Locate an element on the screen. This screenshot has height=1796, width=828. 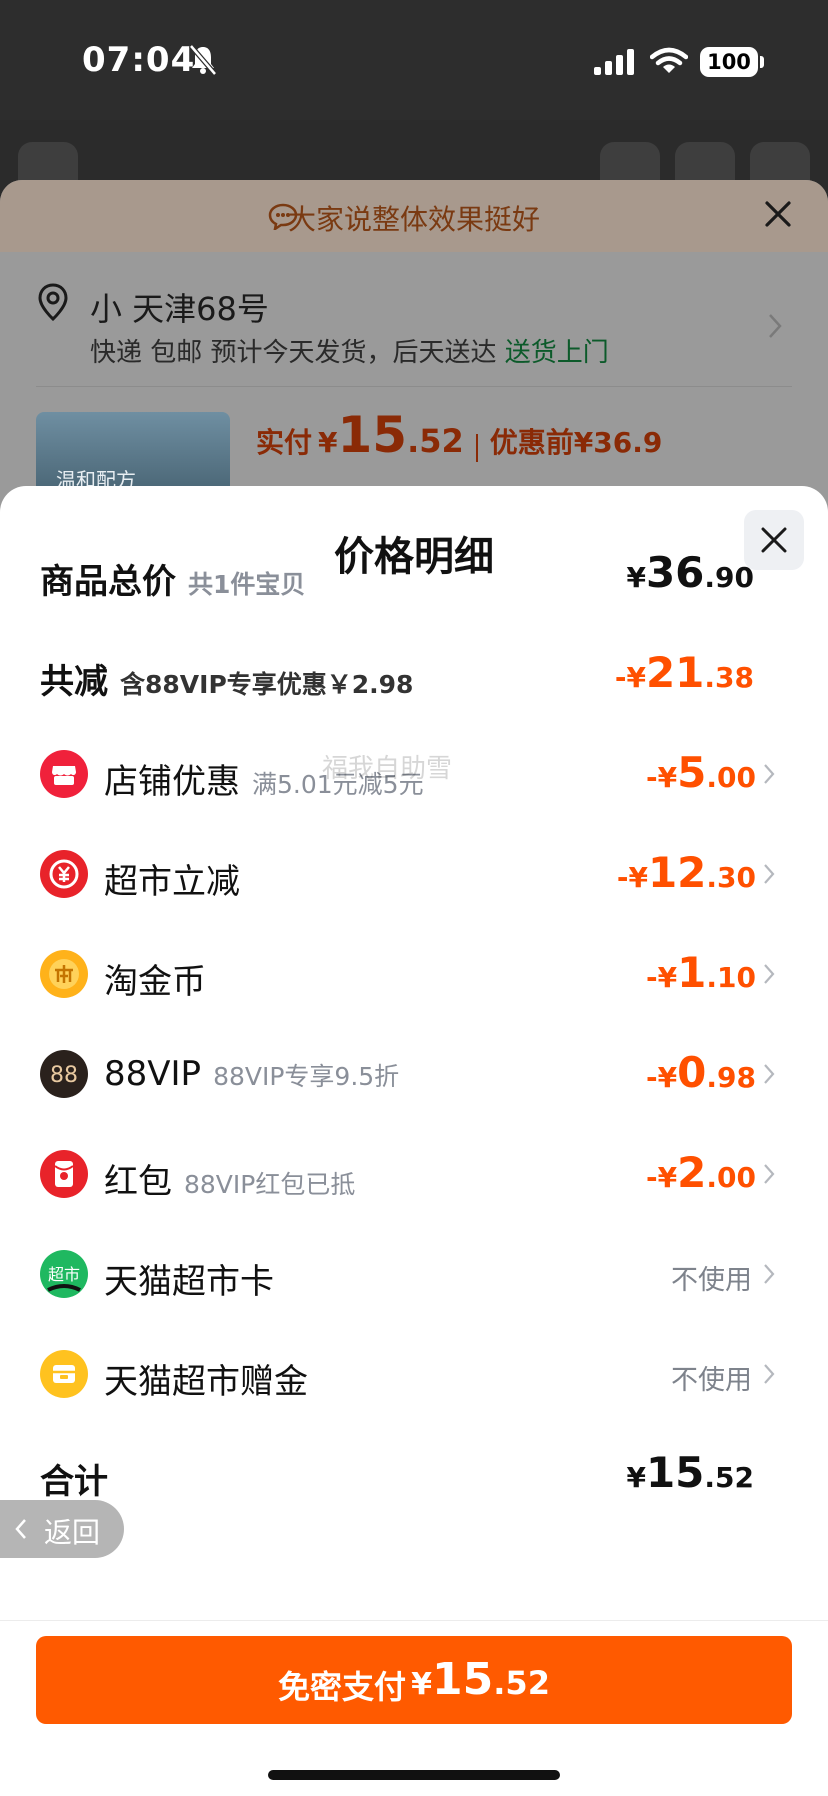
row-label: 商品总价 共1件宝贝 is located at coordinates (173, 582).